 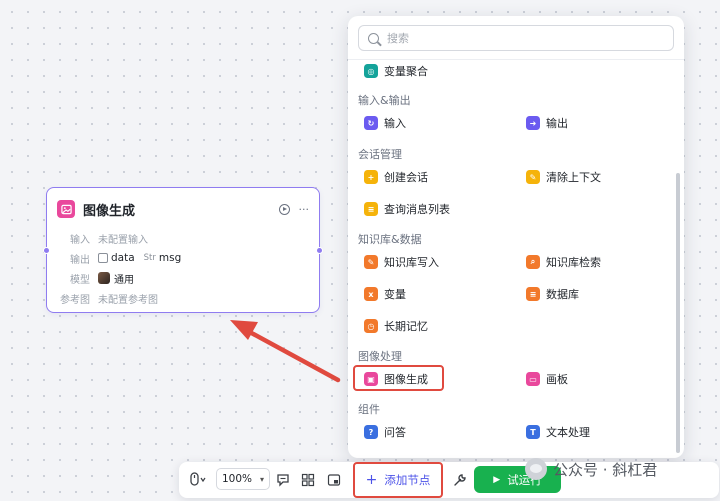 What do you see at coordinates (109, 211) in the screenshot?
I see `node-title: 图像生成` at bounding box center [109, 211].